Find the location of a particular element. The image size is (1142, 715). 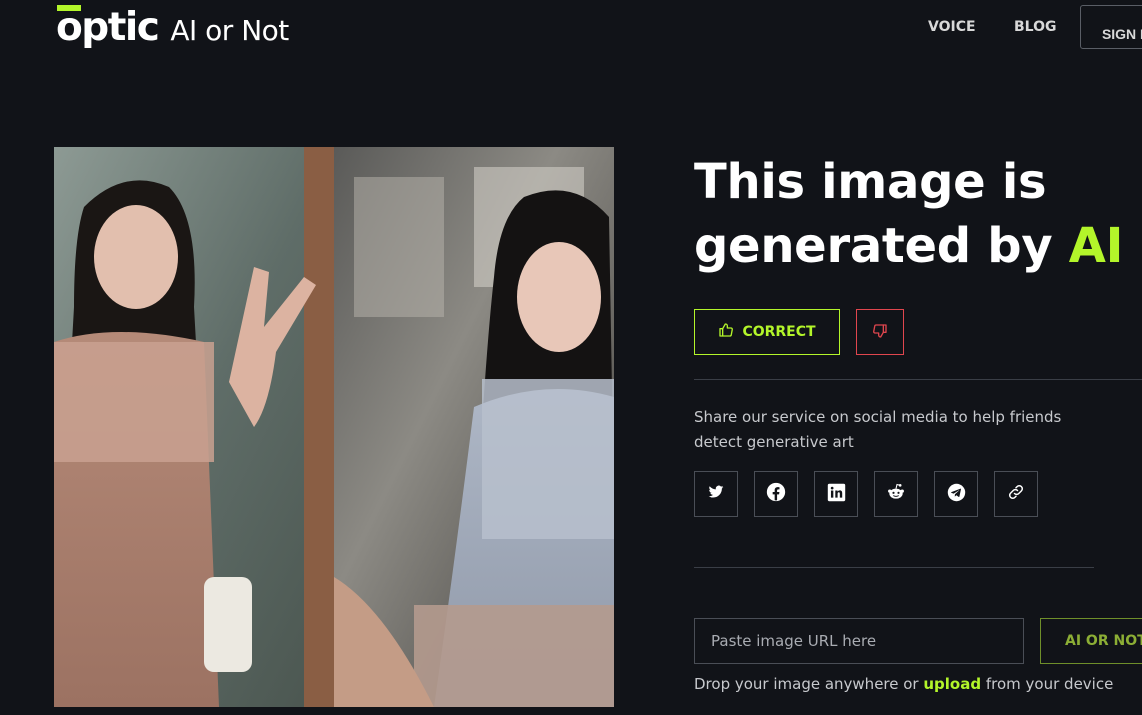

twitter-icon is located at coordinates (716, 494).